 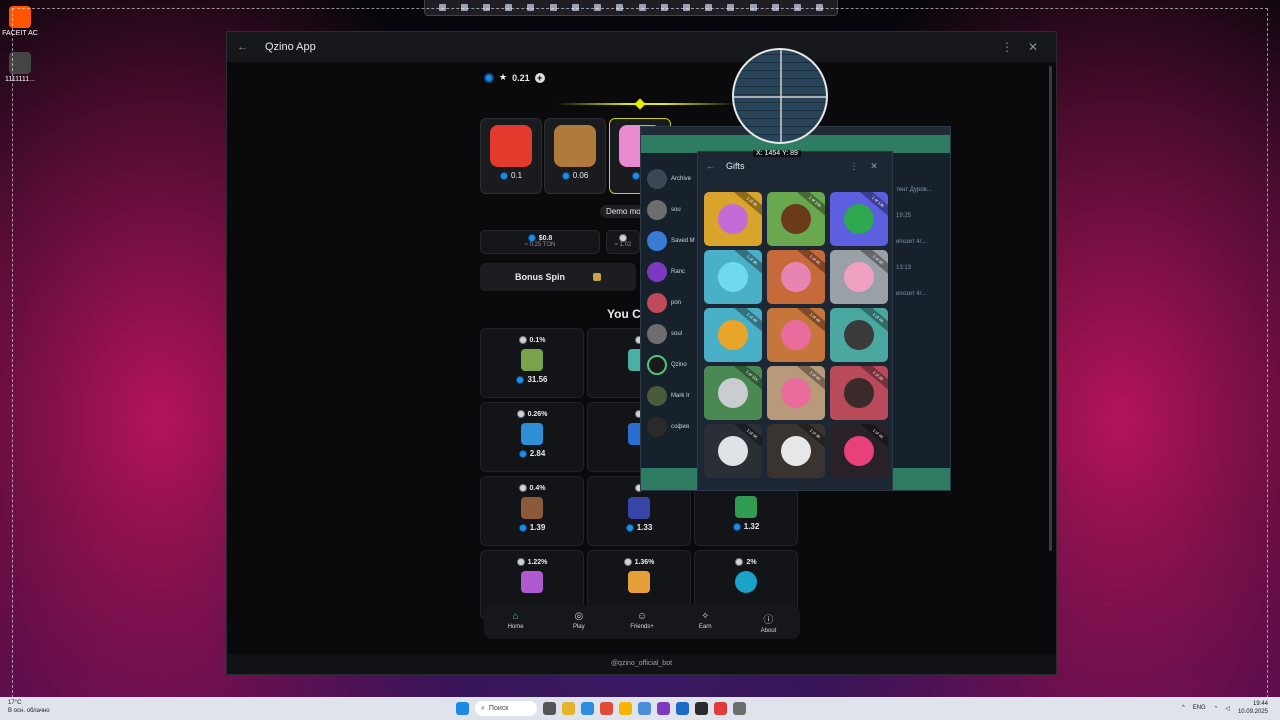 I want to click on gift-image, so click(x=796, y=451).